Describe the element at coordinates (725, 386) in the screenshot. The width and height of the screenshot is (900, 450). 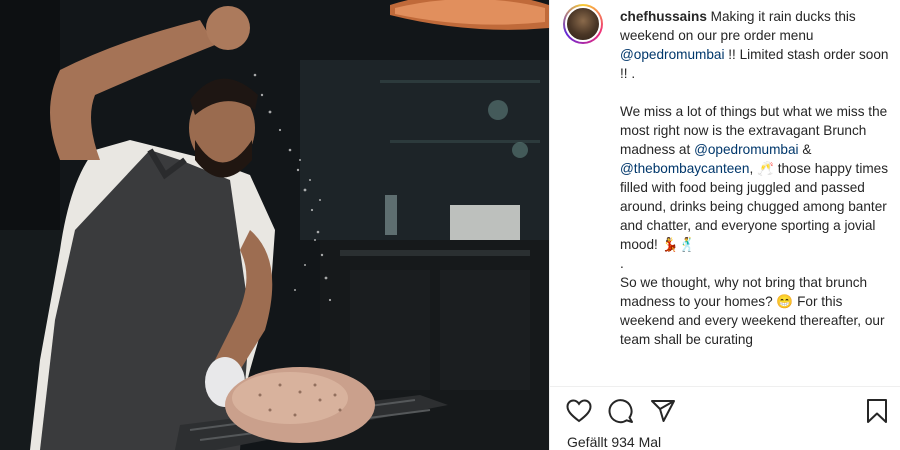
I see `divider` at that location.